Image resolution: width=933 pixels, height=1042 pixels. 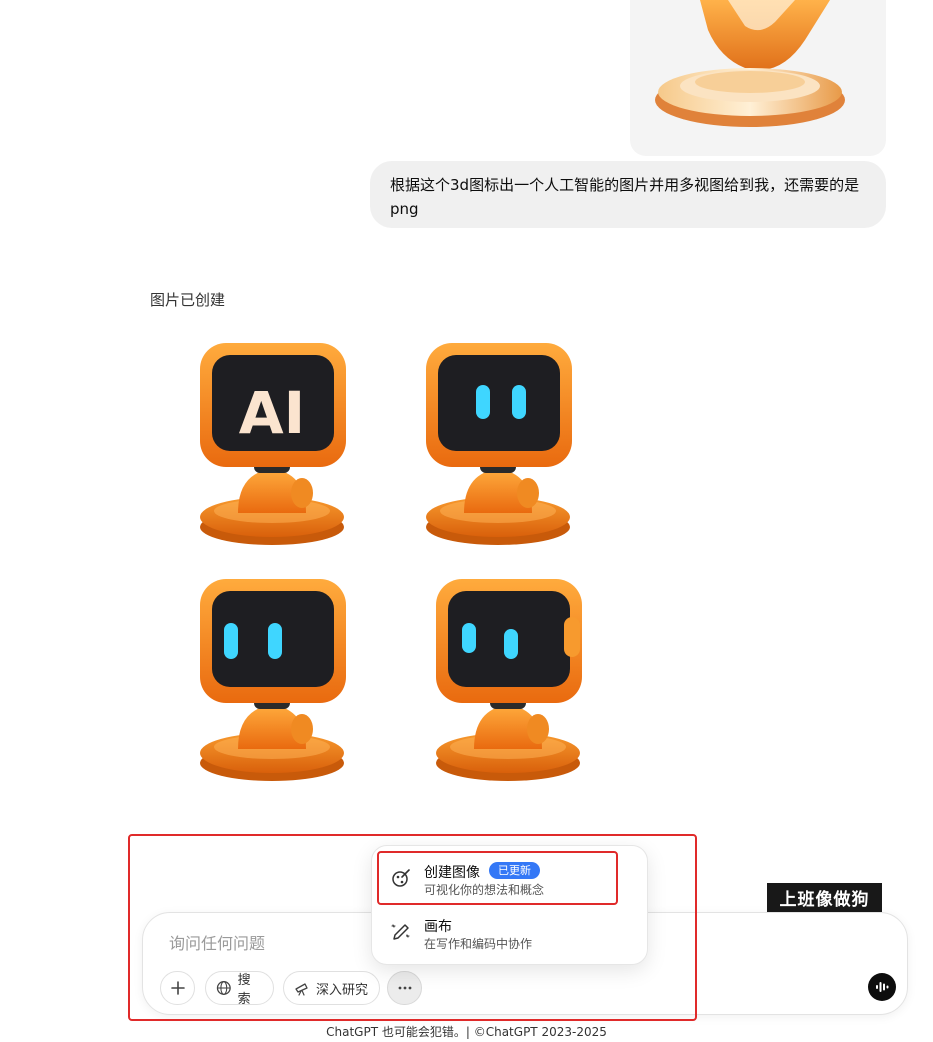 I want to click on user-message-bubble: 根据这个3d图标出一个人工智能的图片并用多视图给到我，还需要的是png, so click(x=628, y=194).